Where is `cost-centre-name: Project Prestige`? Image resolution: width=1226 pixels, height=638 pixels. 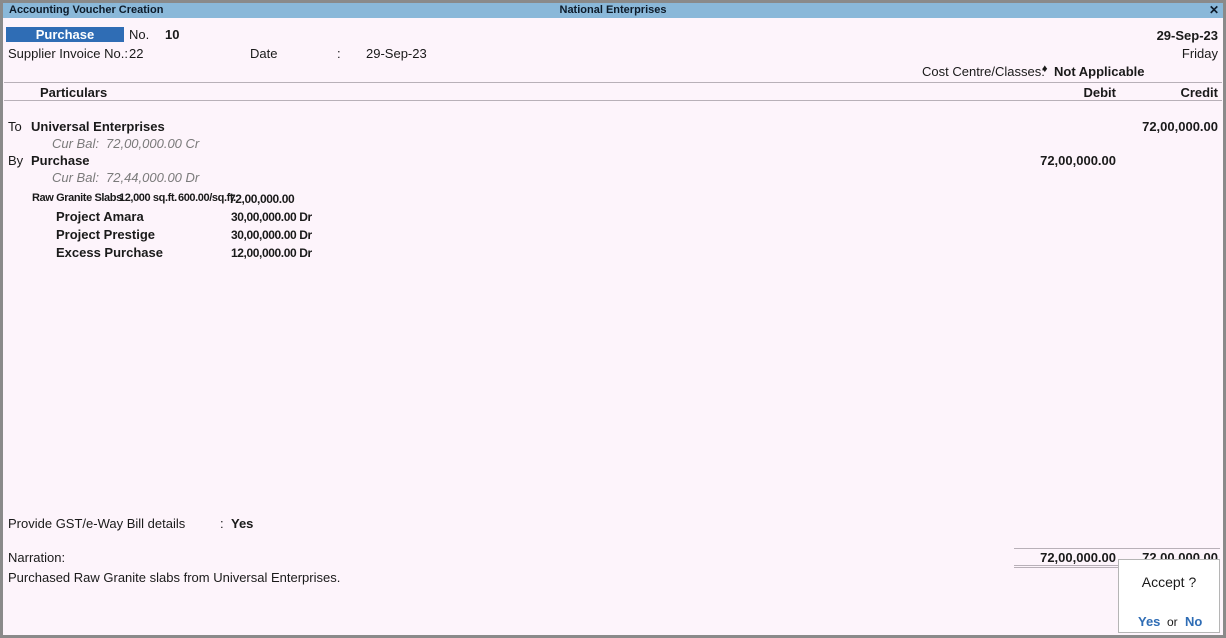 cost-centre-name: Project Prestige is located at coordinates (105, 234).